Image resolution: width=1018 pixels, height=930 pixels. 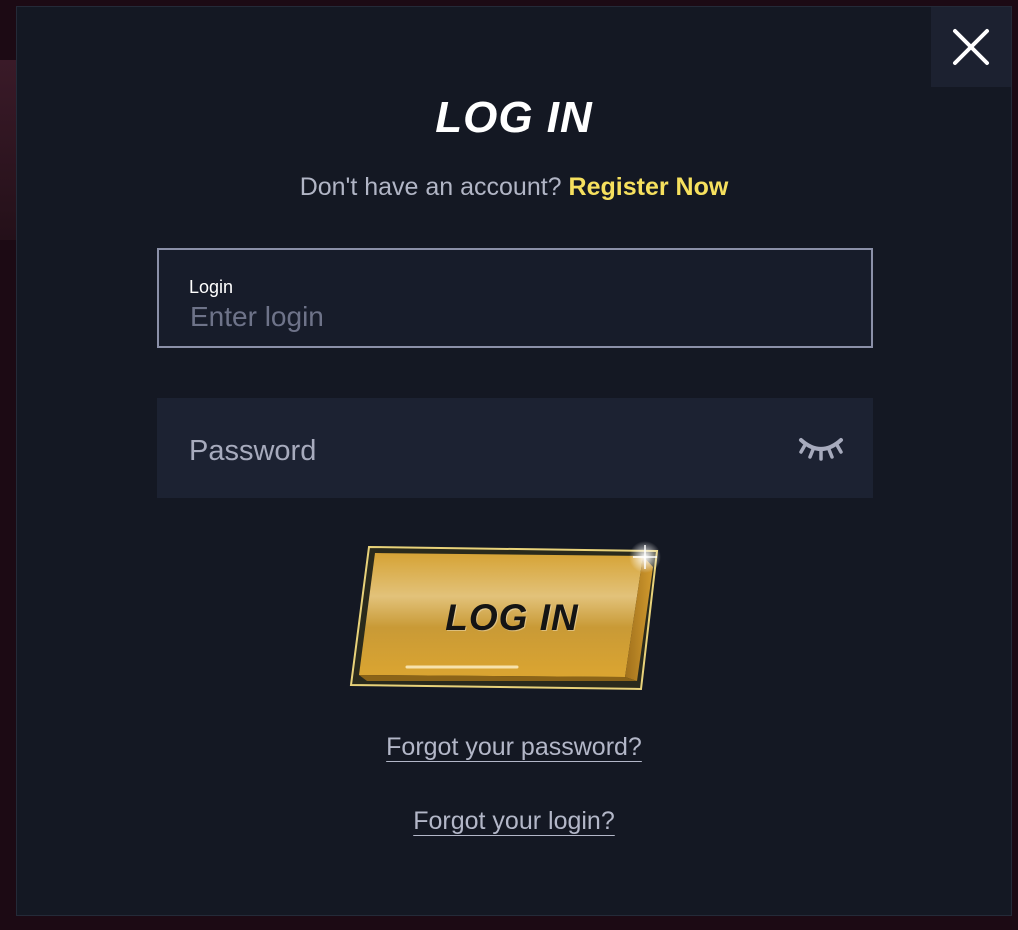 I want to click on register-now-link: Register Now, so click(x=649, y=187).